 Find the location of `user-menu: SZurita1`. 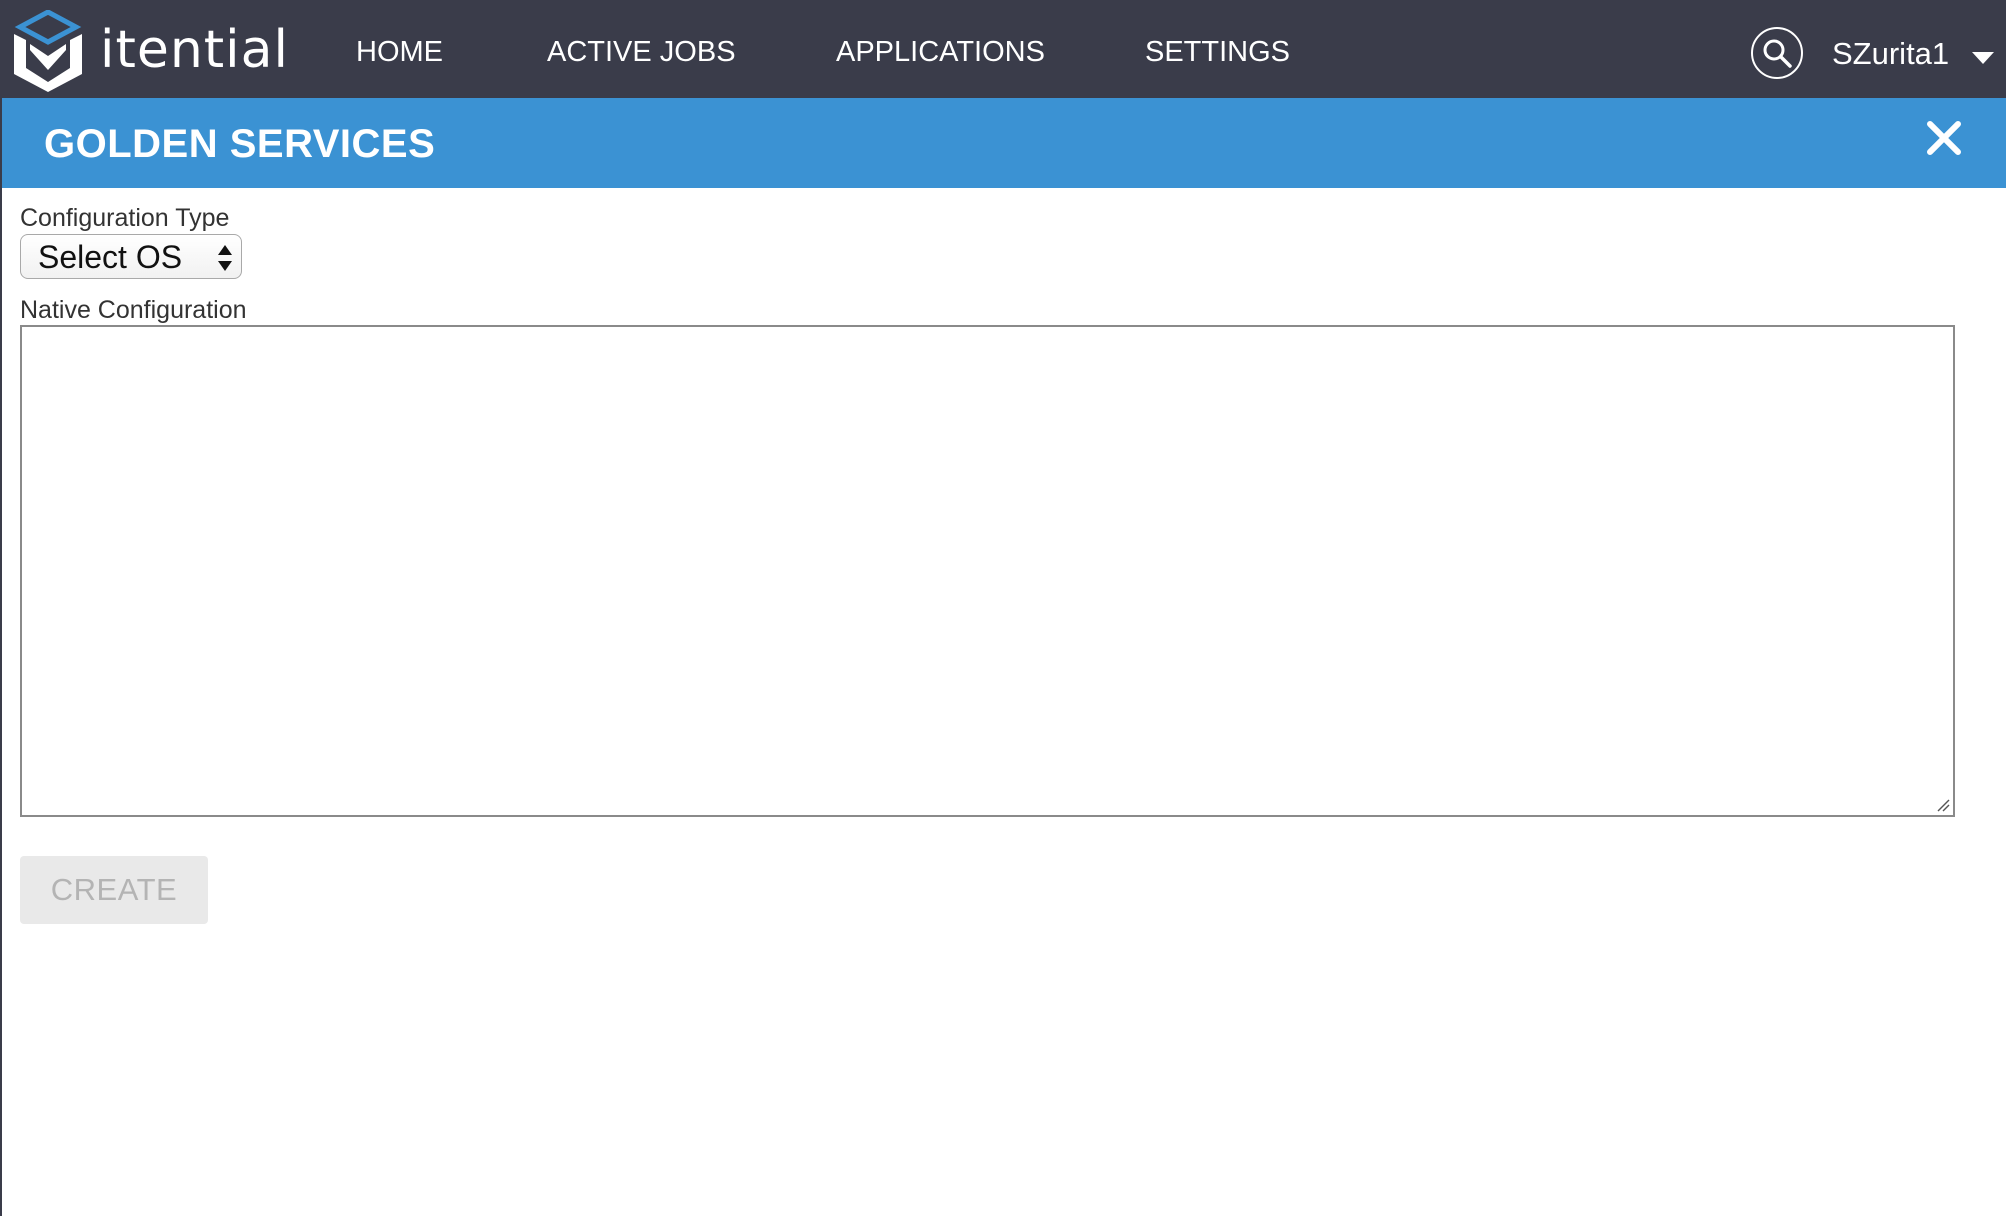

user-menu: SZurita1 is located at coordinates (1913, 54).